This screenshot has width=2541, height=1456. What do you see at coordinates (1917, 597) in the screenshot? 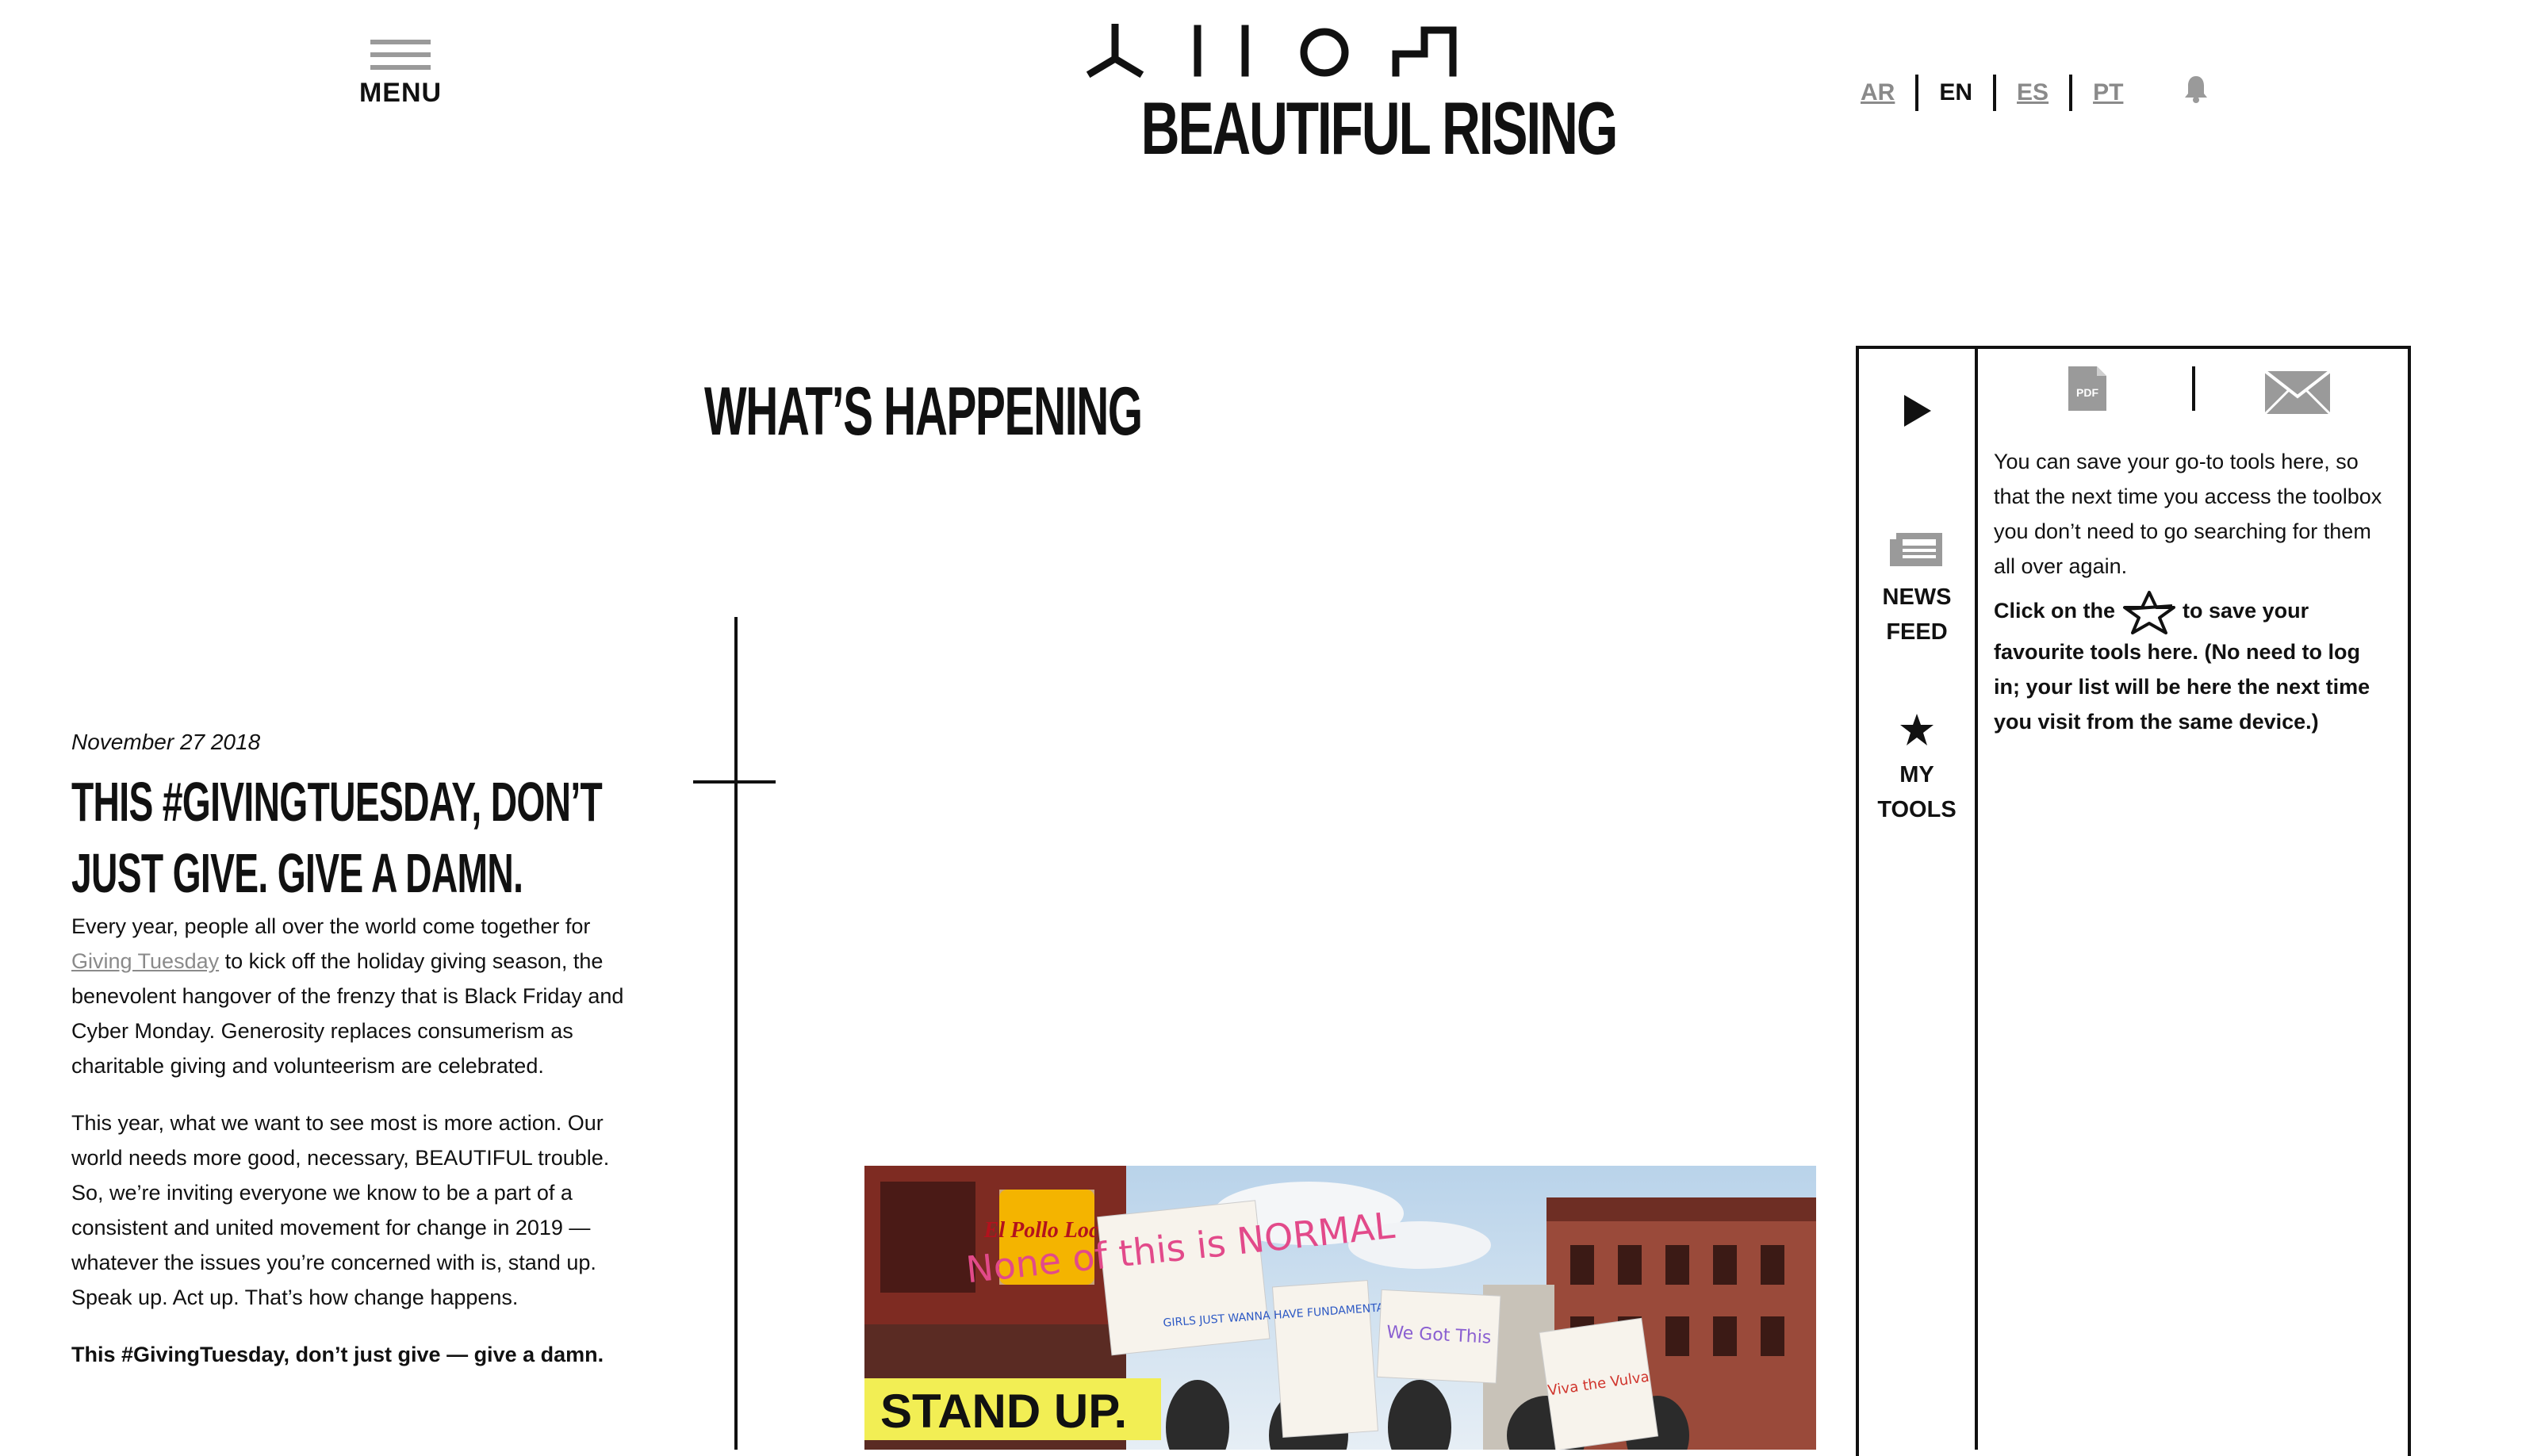
I see `news-feed-label-1: NEWS` at bounding box center [1917, 597].